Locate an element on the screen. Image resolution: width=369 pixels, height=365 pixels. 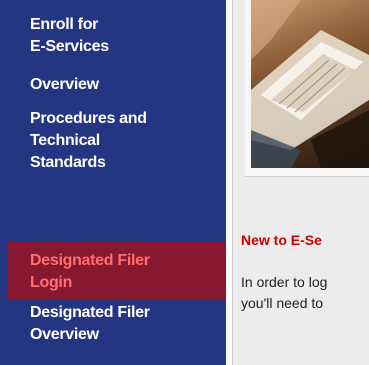
sidebar-item-designated-filer-overview: Designated Filer Overview is located at coordinates (90, 324).